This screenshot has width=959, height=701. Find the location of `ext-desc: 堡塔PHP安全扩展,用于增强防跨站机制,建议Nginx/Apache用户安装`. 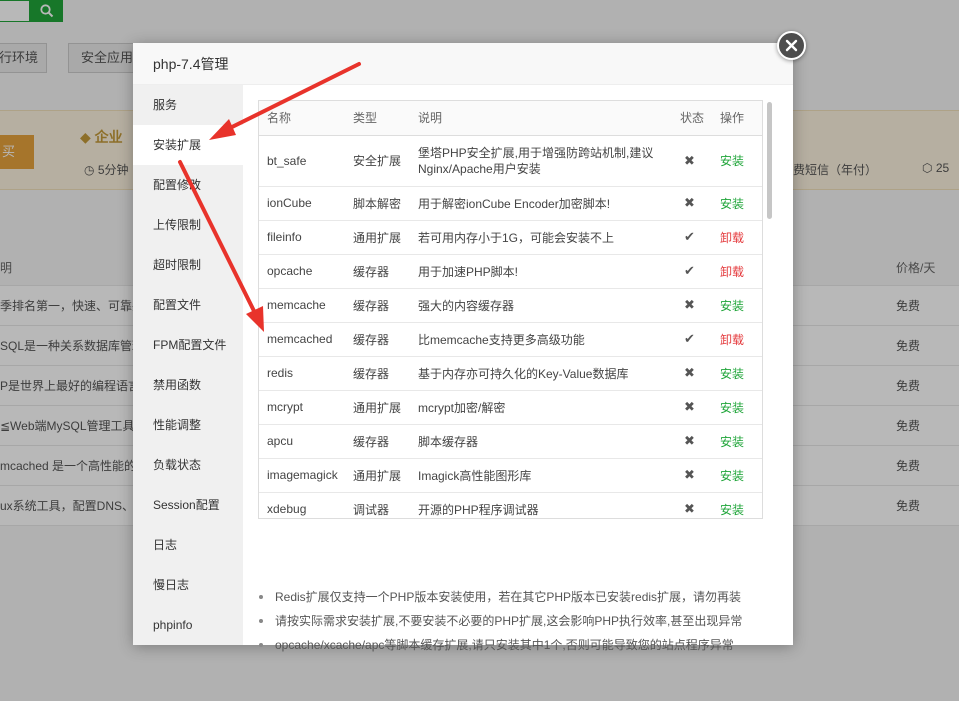

ext-desc: 堡塔PHP安全扩展,用于增强防跨站机制,建议Nginx/Apache用户安装 is located at coordinates (541, 161).